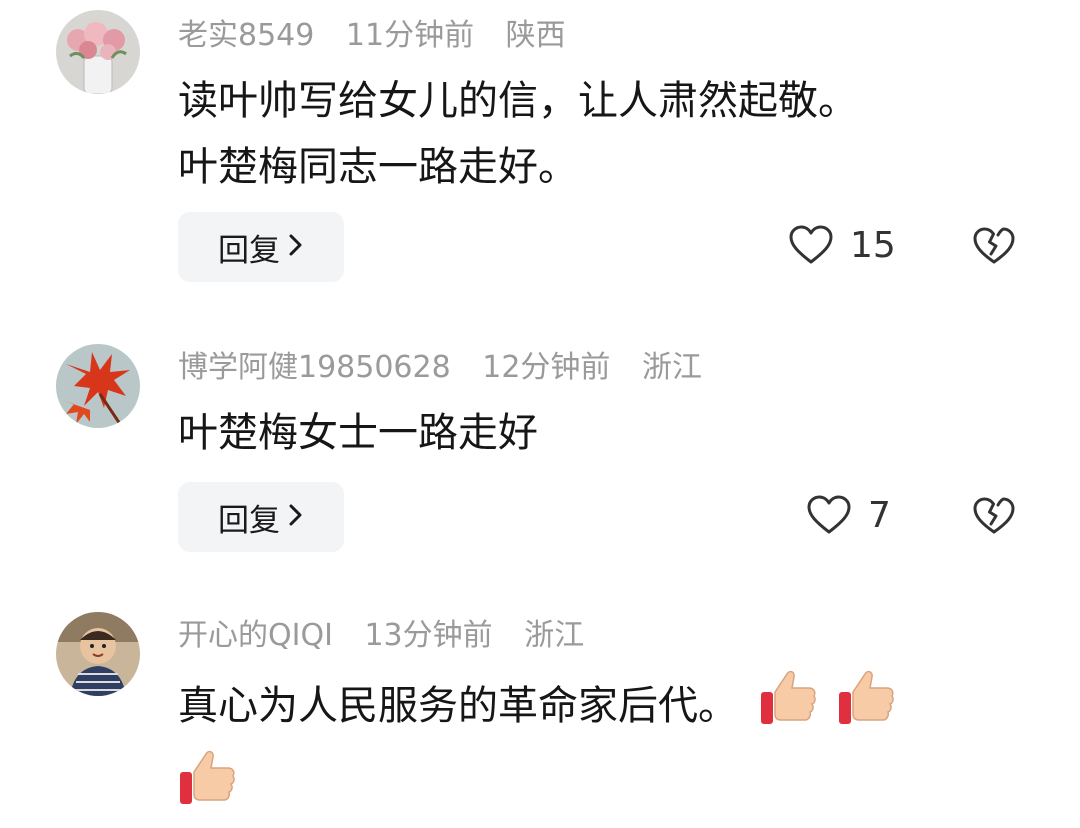  What do you see at coordinates (458, 706) in the screenshot?
I see `comment-line-text: 真心为人民服务的革命家后代。` at bounding box center [458, 706].